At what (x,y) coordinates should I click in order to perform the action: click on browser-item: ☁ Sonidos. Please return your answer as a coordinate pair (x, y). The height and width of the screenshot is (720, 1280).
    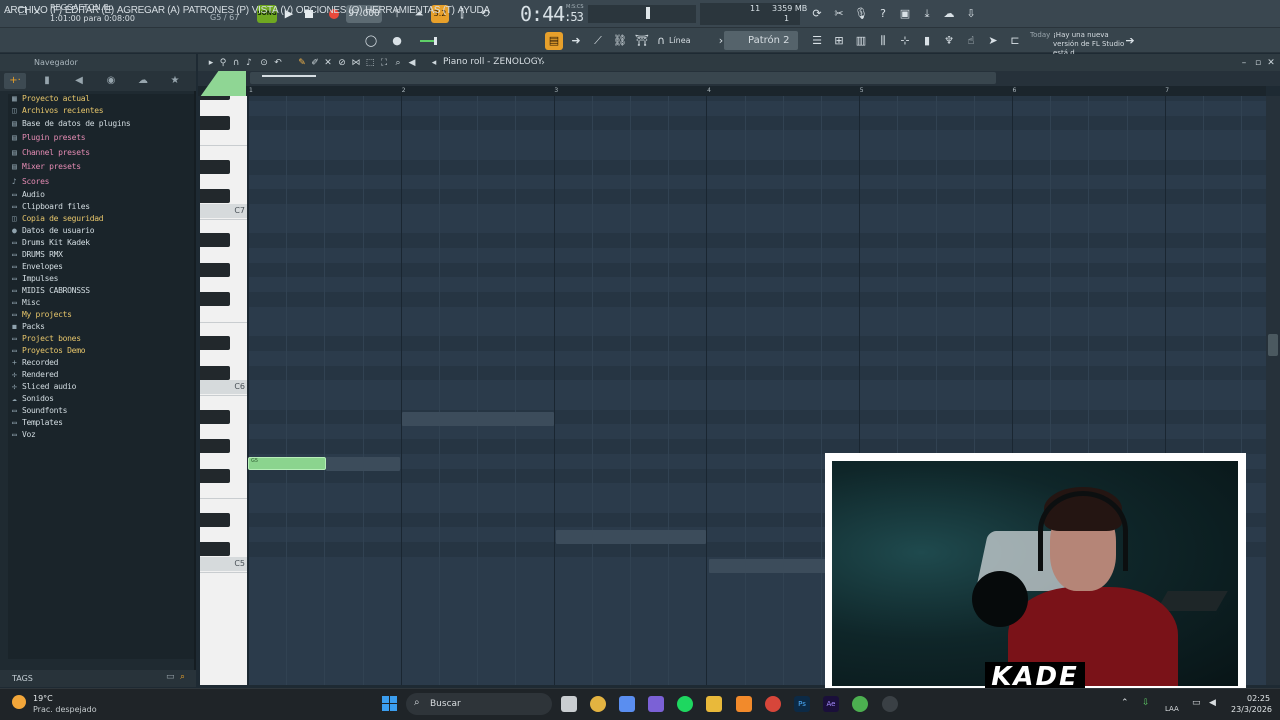
    Looking at the image, I should click on (33, 400).